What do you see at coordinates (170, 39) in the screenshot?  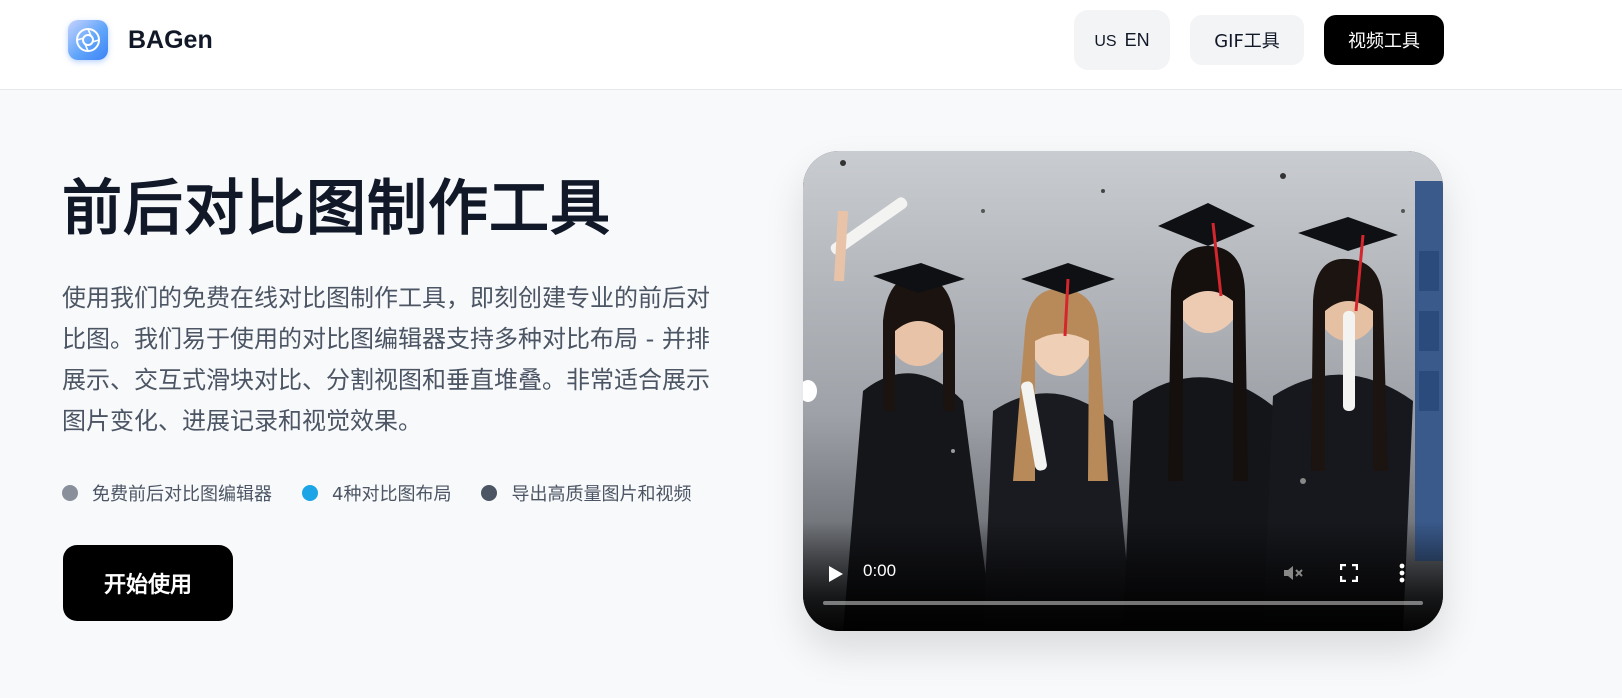 I see `brand-name: BAGen` at bounding box center [170, 39].